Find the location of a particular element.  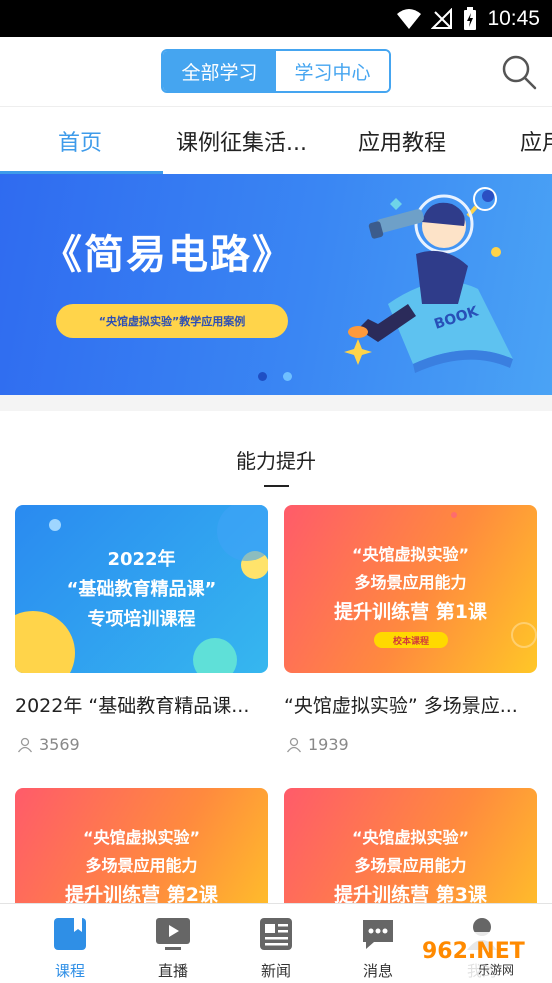

reading-astronaut-illustration: BOOK is located at coordinates (428, 280).